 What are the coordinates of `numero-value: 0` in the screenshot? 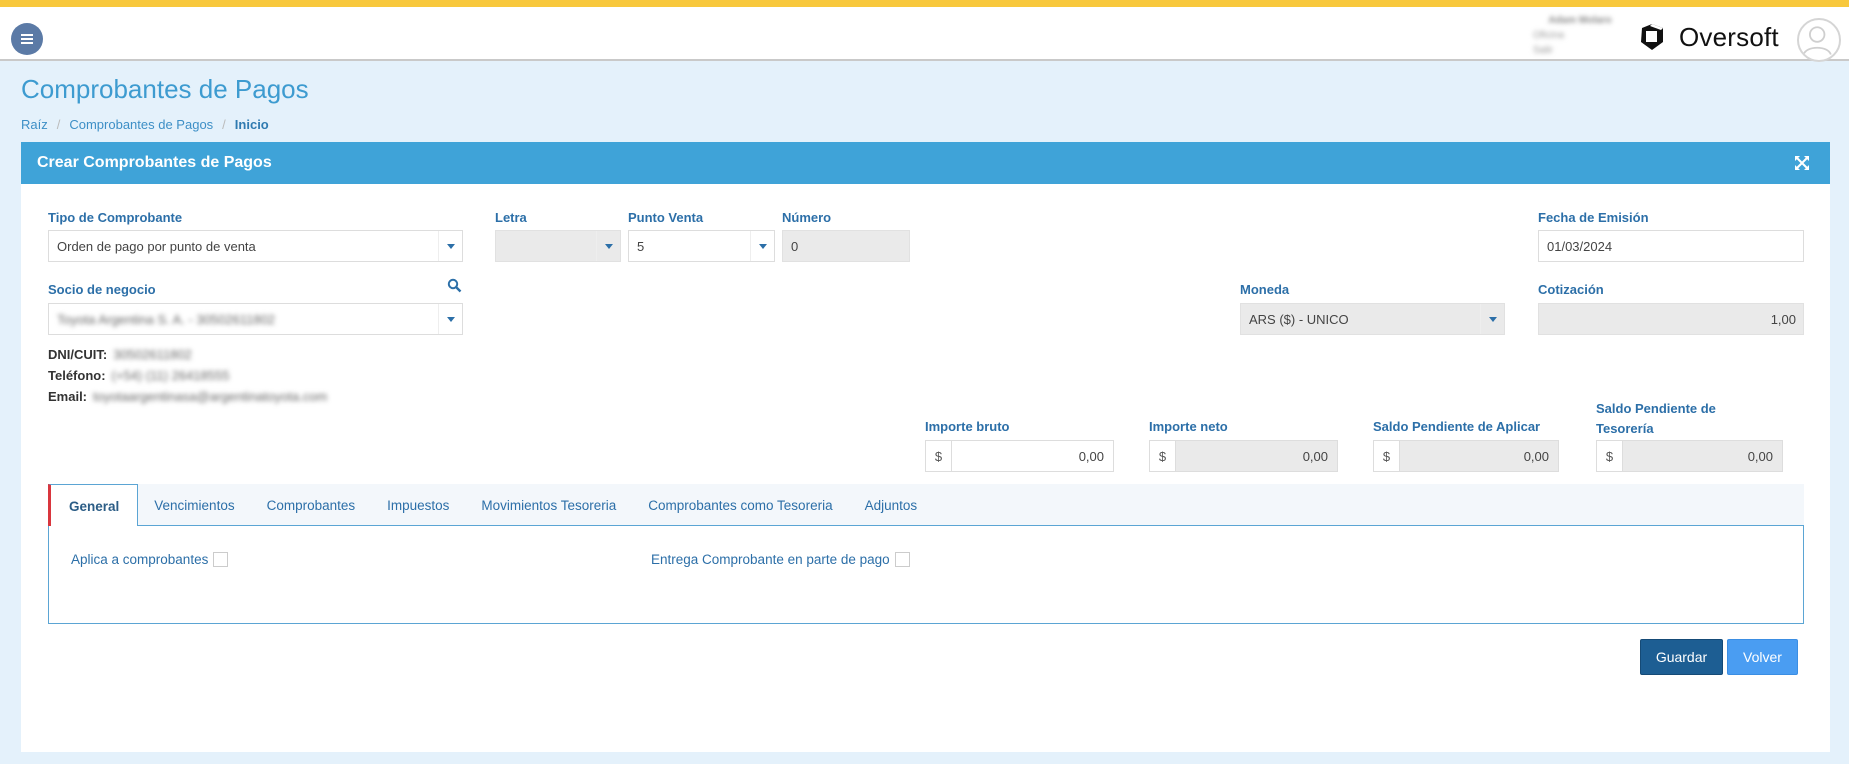 It's located at (795, 246).